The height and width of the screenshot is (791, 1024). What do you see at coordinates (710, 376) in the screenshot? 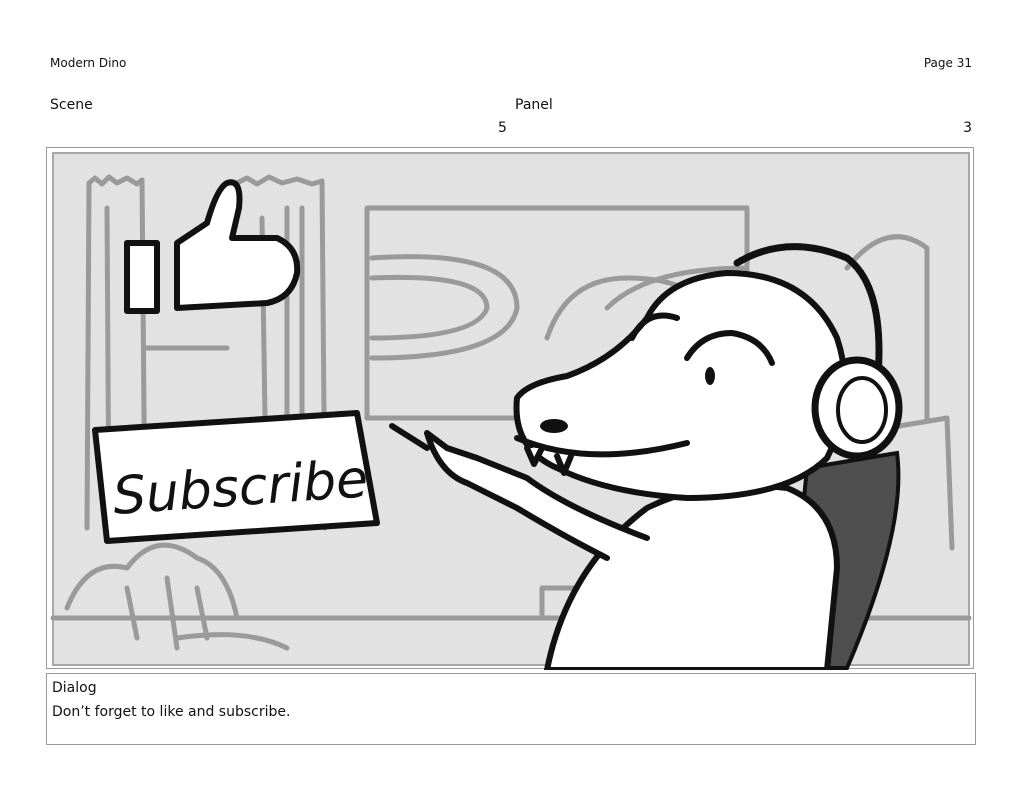
I see `dinosaur-eye` at bounding box center [710, 376].